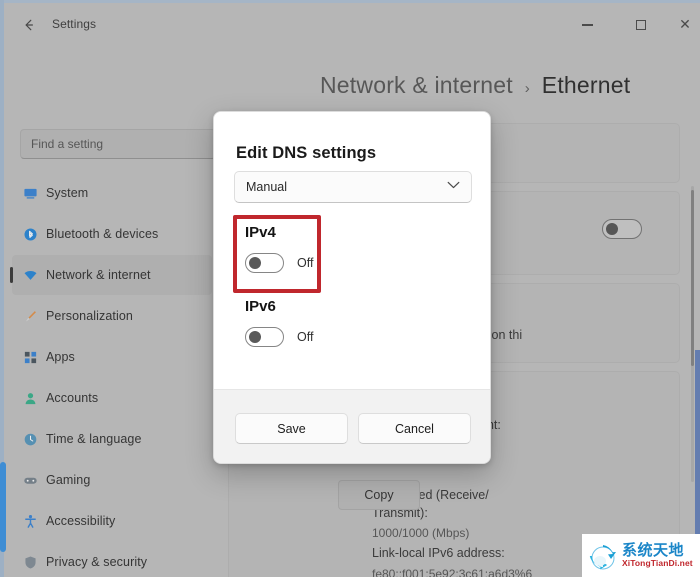  I want to click on dns-assignment-value: Manual, so click(266, 187).